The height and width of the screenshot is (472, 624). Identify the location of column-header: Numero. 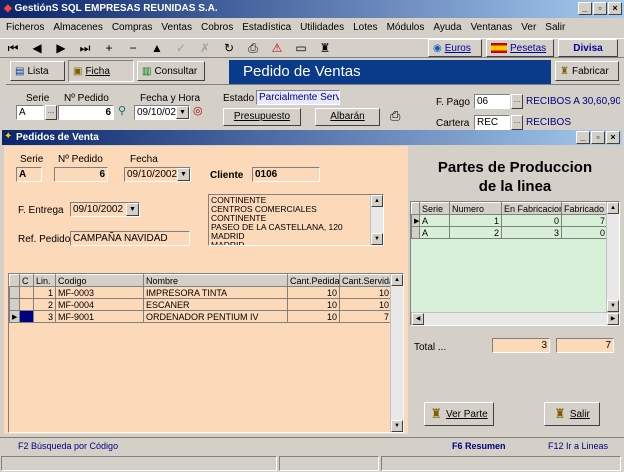
(475, 208).